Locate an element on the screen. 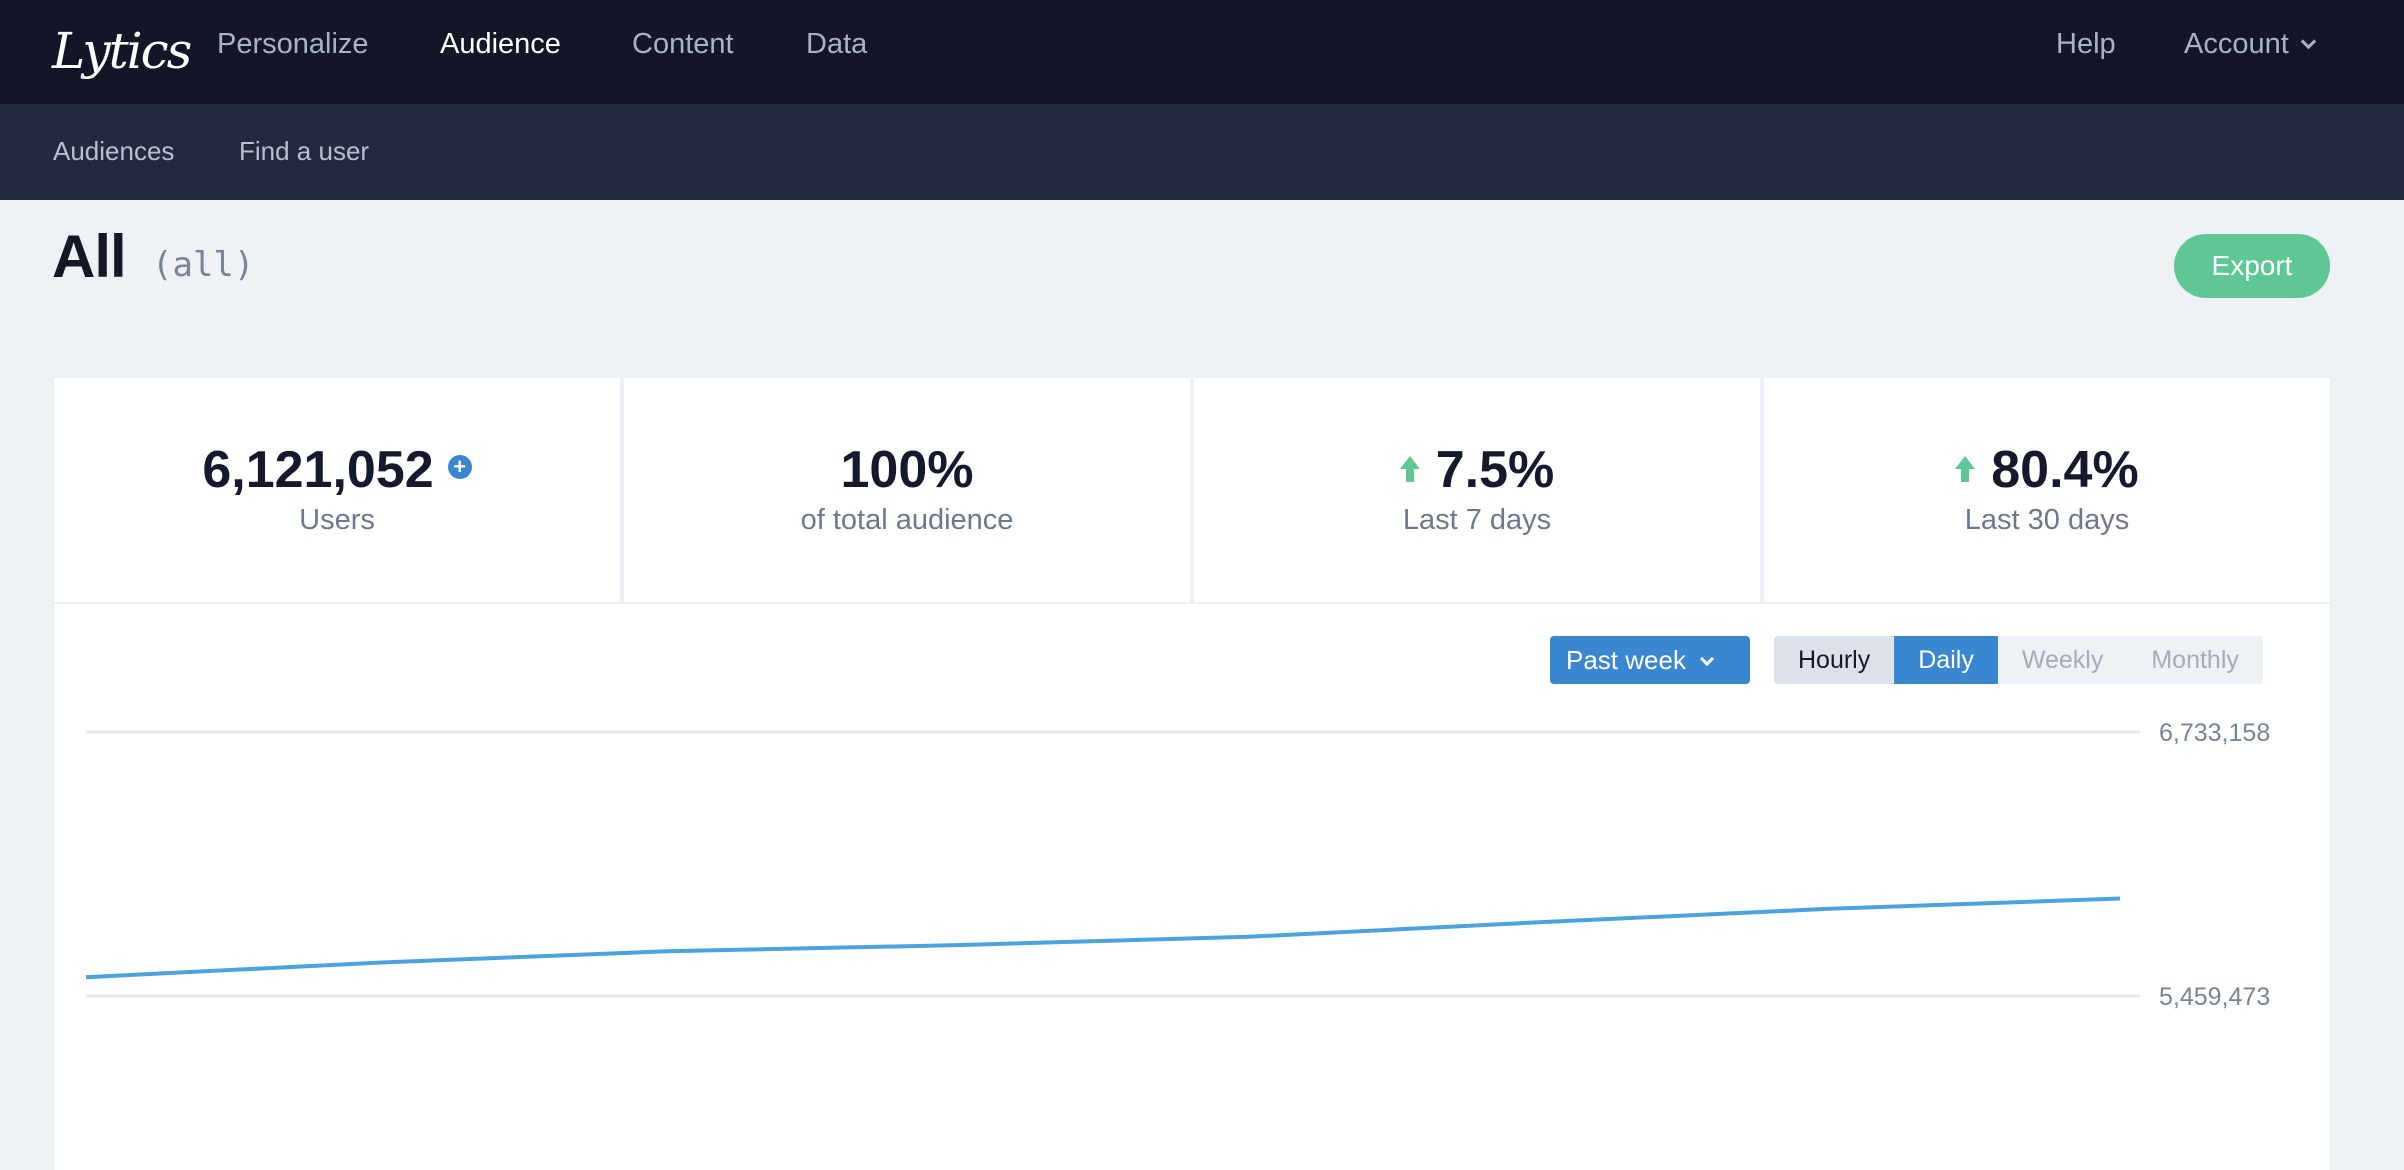 The height and width of the screenshot is (1170, 2404). growth-30d: 80.4% is located at coordinates (2065, 470).